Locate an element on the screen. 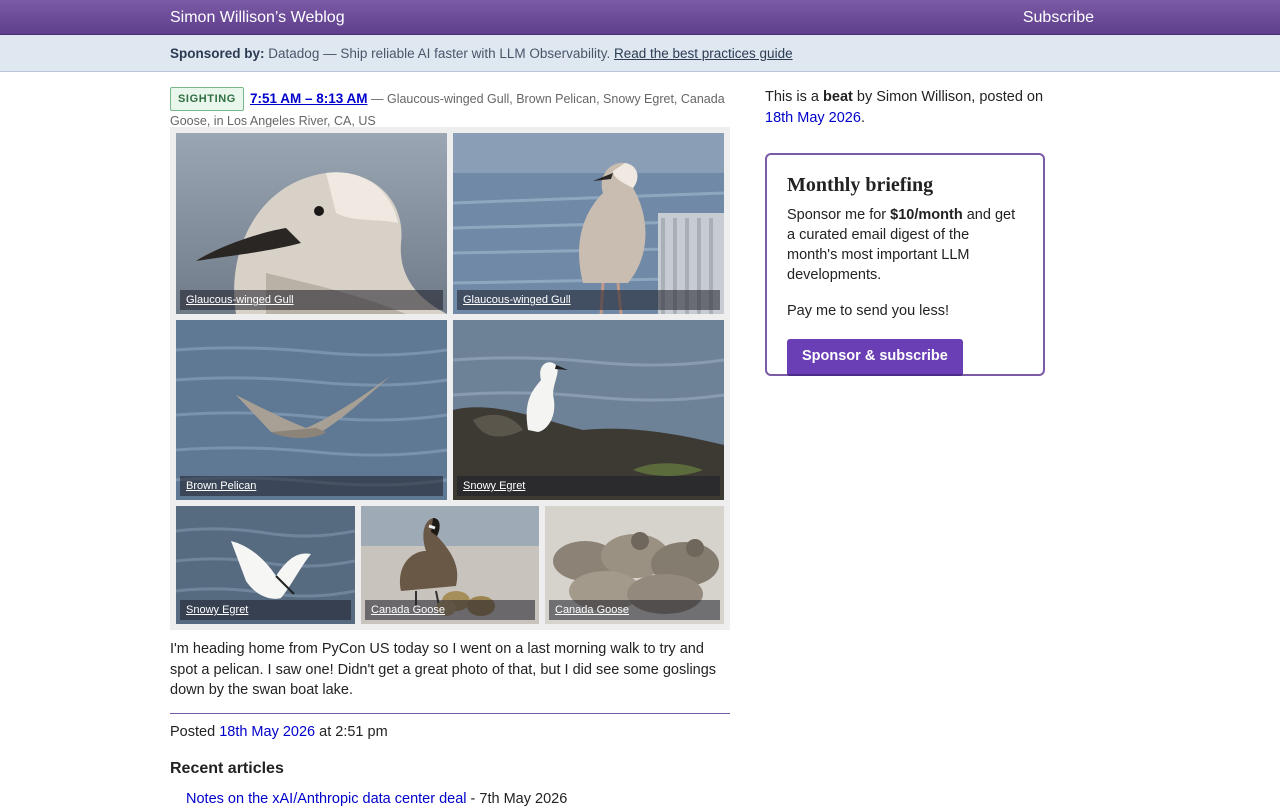  beat-end: . is located at coordinates (862, 118).